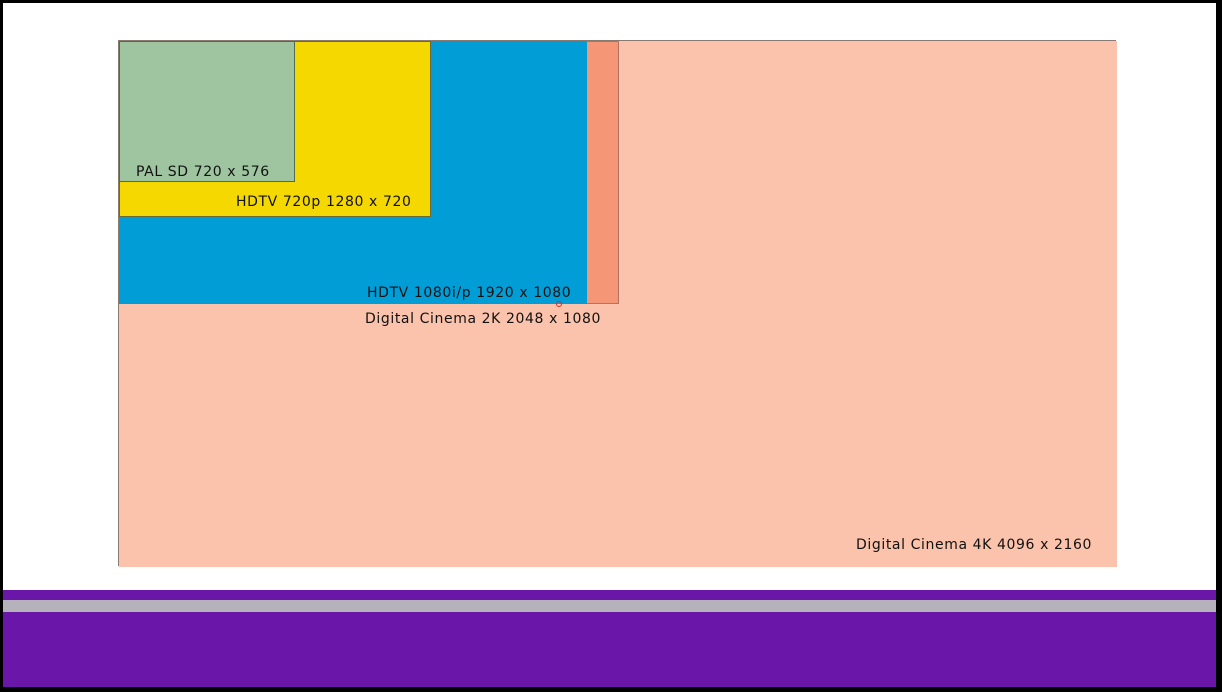 Image resolution: width=1222 pixels, height=692 pixels. Describe the element at coordinates (203, 172) in the screenshot. I see `label-pal-sd: PAL SD 720 x 576` at that location.